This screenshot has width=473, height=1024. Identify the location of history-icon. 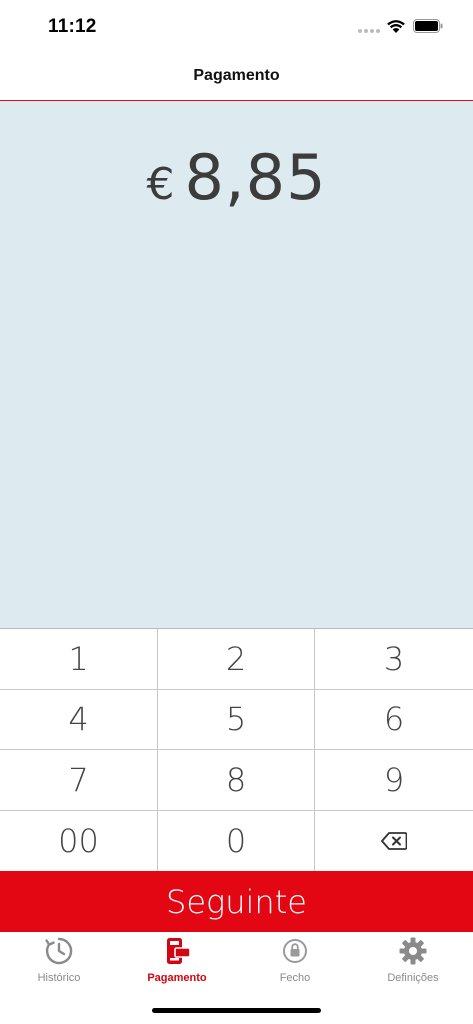
(59, 951).